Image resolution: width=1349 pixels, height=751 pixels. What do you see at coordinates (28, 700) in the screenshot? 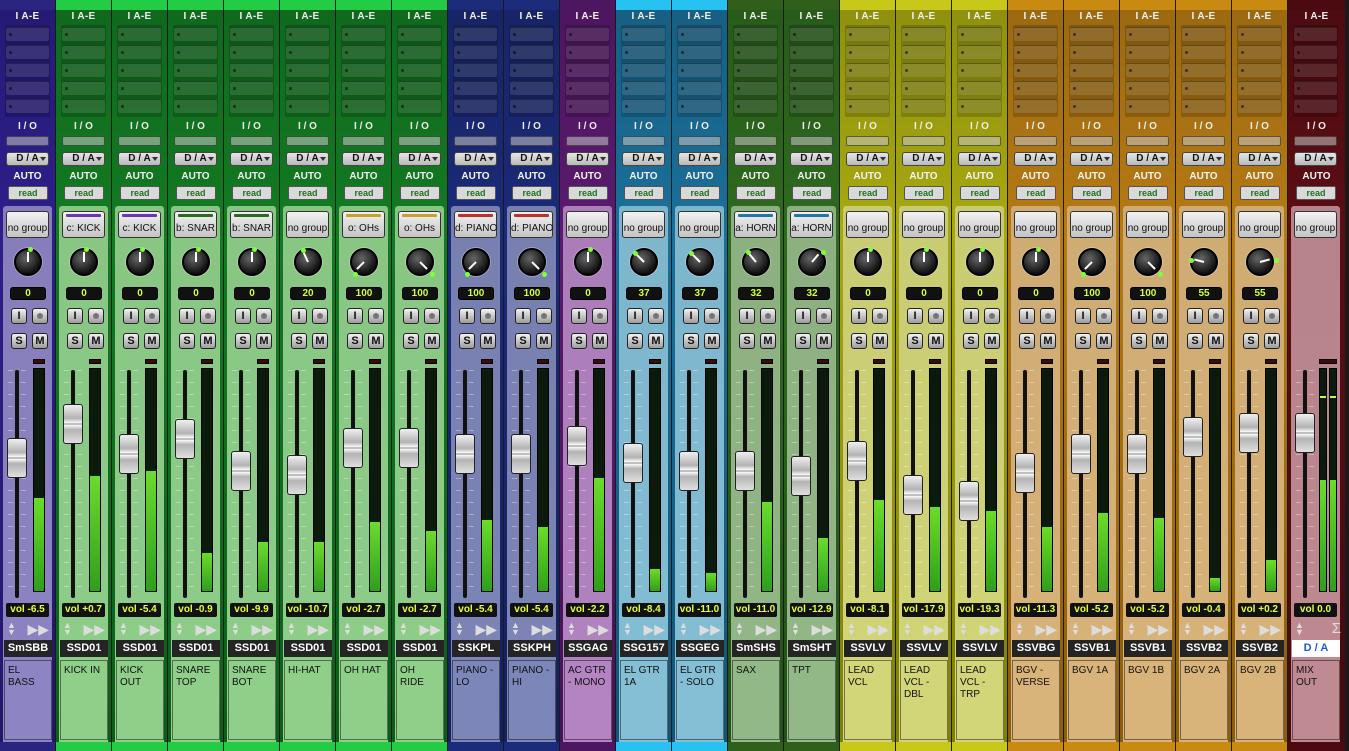
I see `track-comment: EL BASS` at bounding box center [28, 700].